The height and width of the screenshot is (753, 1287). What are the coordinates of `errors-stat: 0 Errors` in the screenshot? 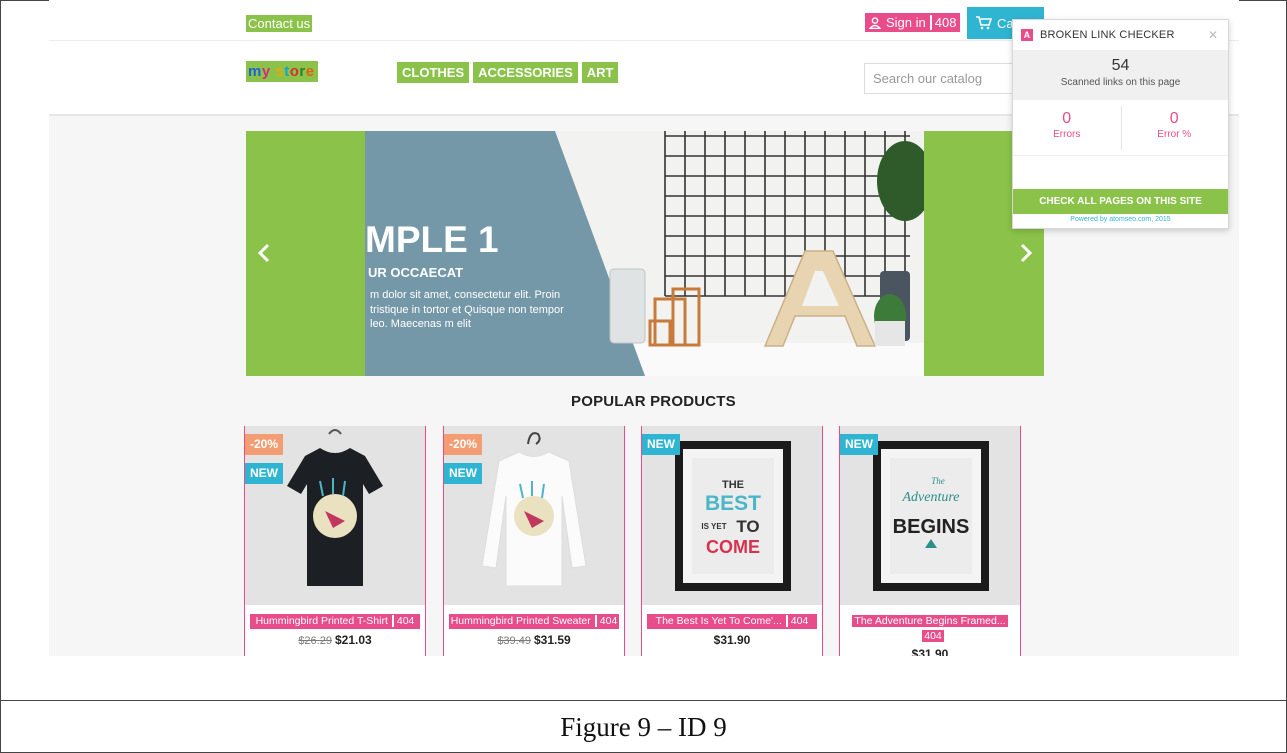 It's located at (1067, 127).